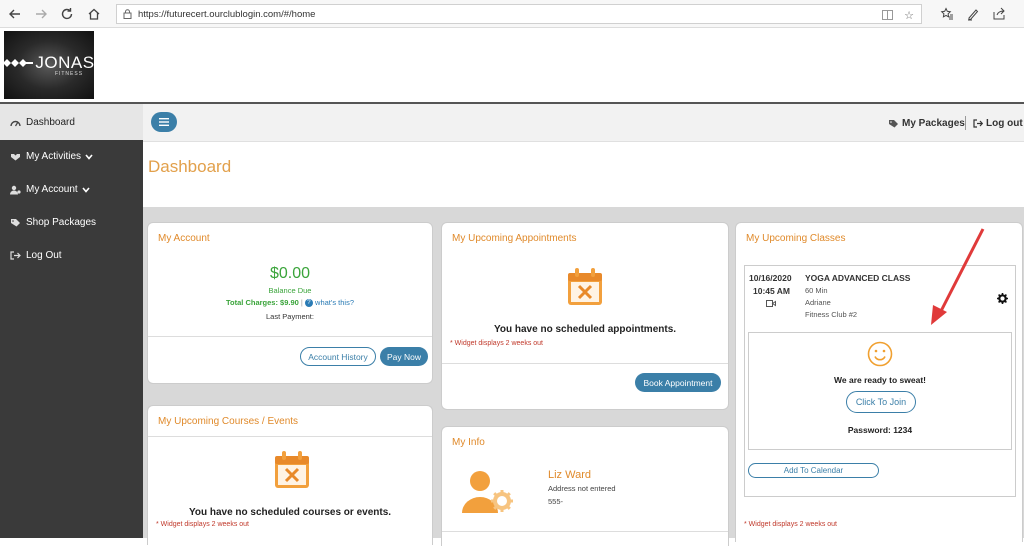  I want to click on last-payment: Last Payment:, so click(290, 316).